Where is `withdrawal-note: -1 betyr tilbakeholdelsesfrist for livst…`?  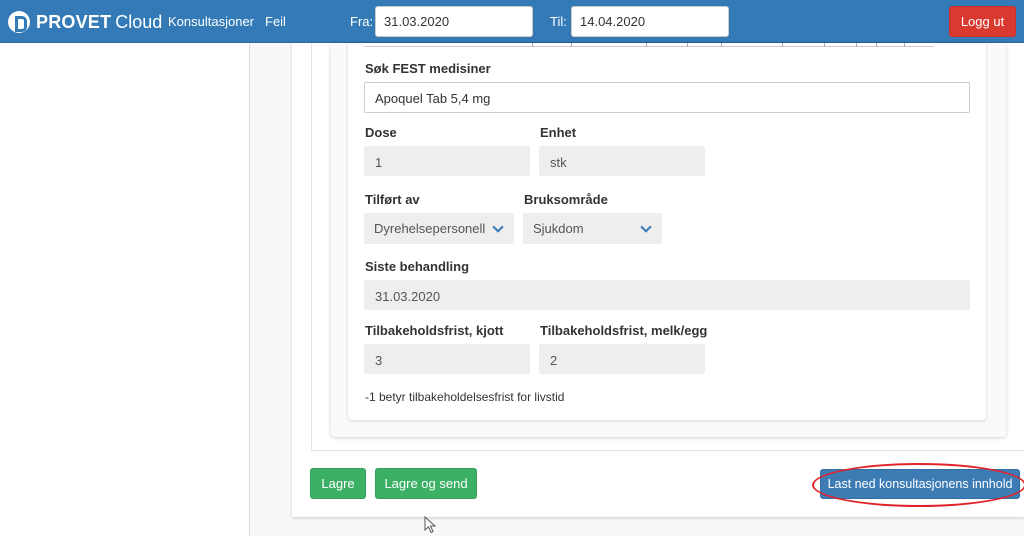 withdrawal-note: -1 betyr tilbakeholdelsesfrist for livst… is located at coordinates (465, 397).